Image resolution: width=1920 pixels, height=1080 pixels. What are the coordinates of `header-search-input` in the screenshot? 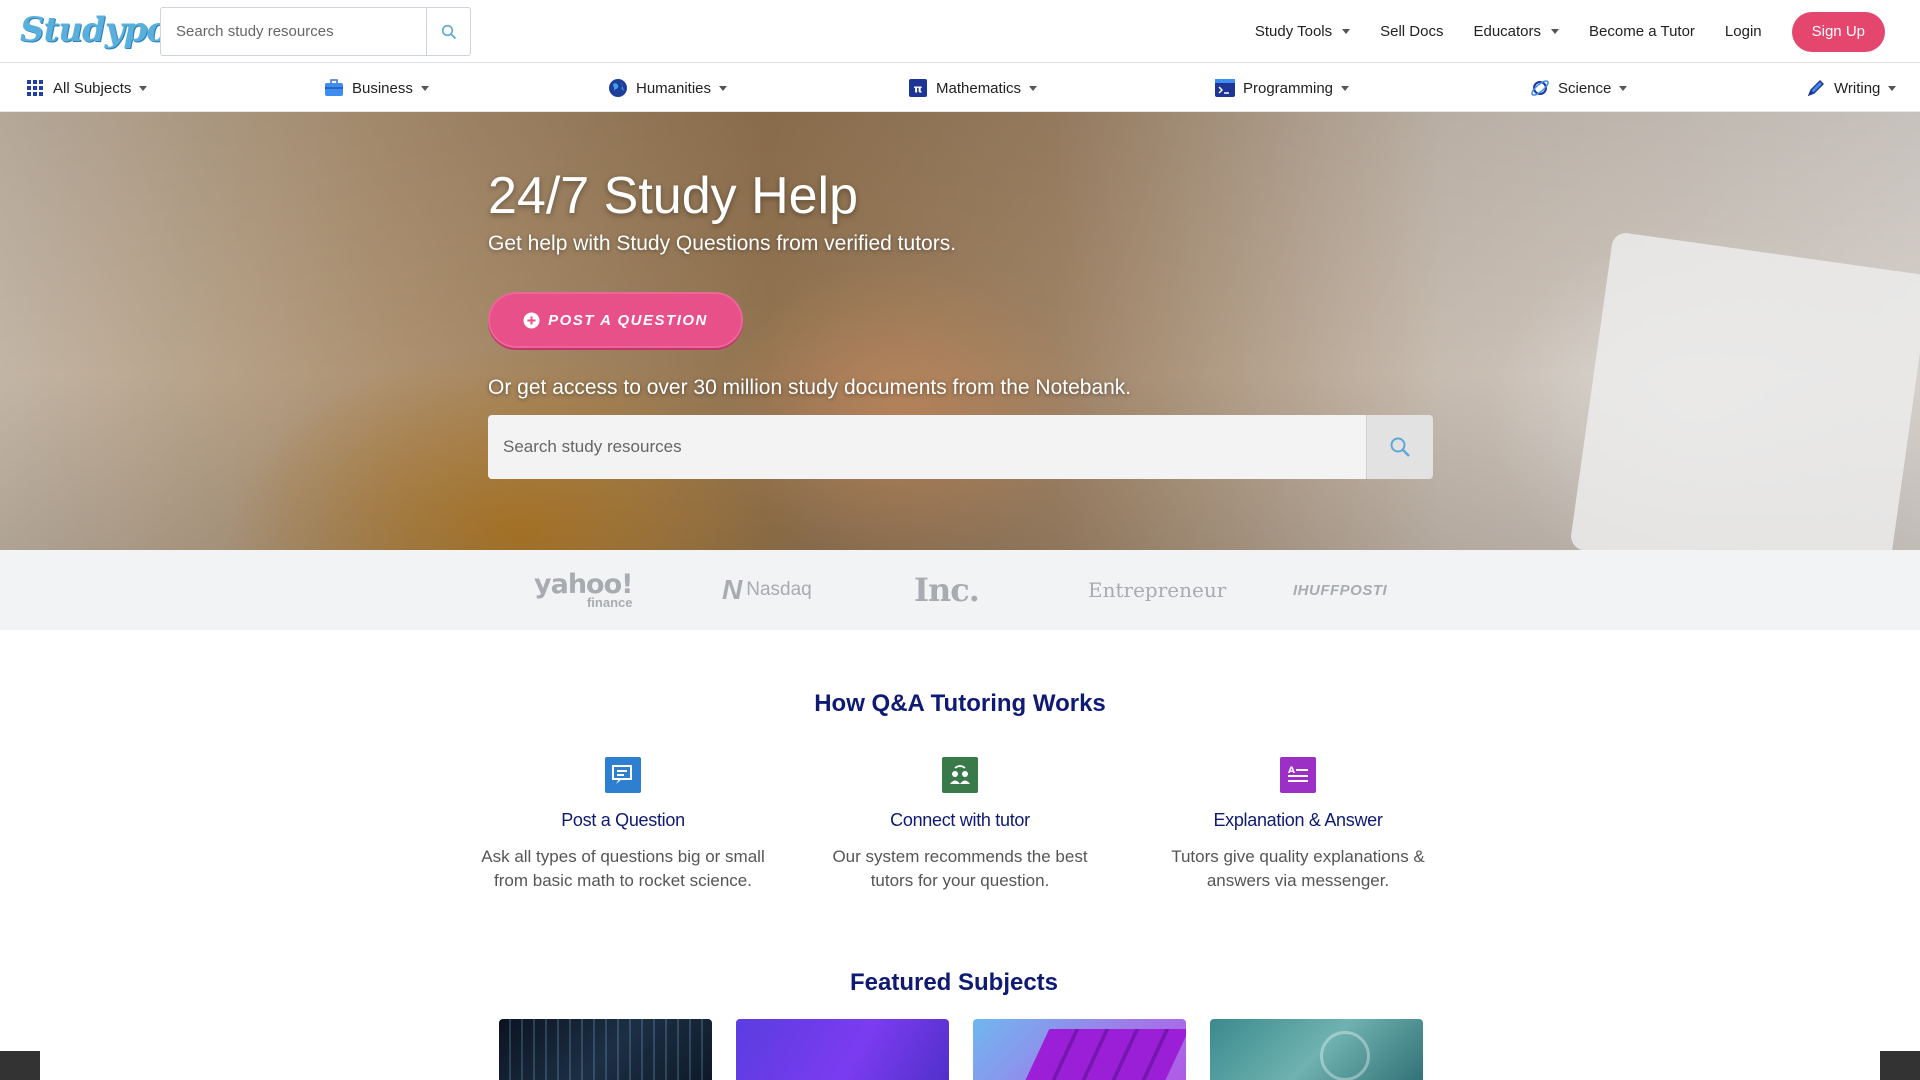 It's located at (293, 31).